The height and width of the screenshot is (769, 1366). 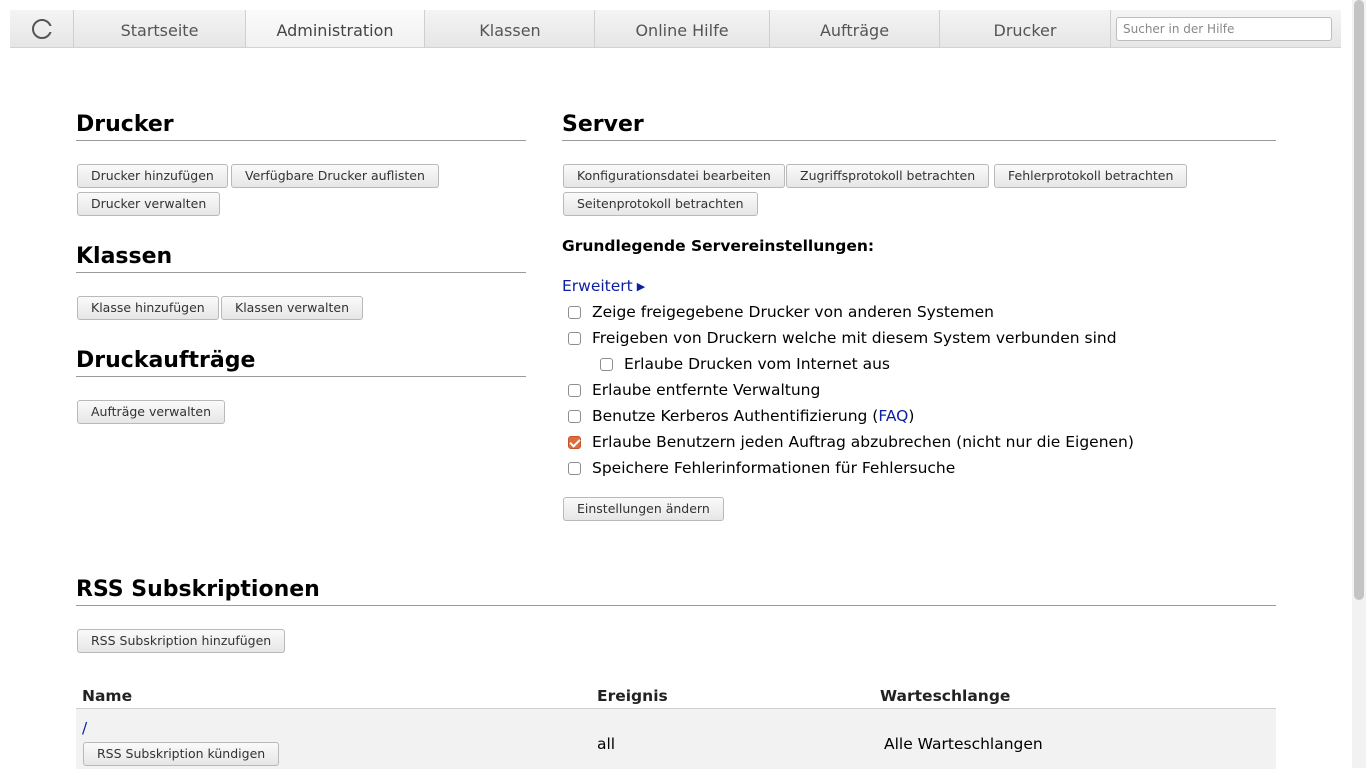 What do you see at coordinates (301, 258) in the screenshot?
I see `classes-heading: Klassen` at bounding box center [301, 258].